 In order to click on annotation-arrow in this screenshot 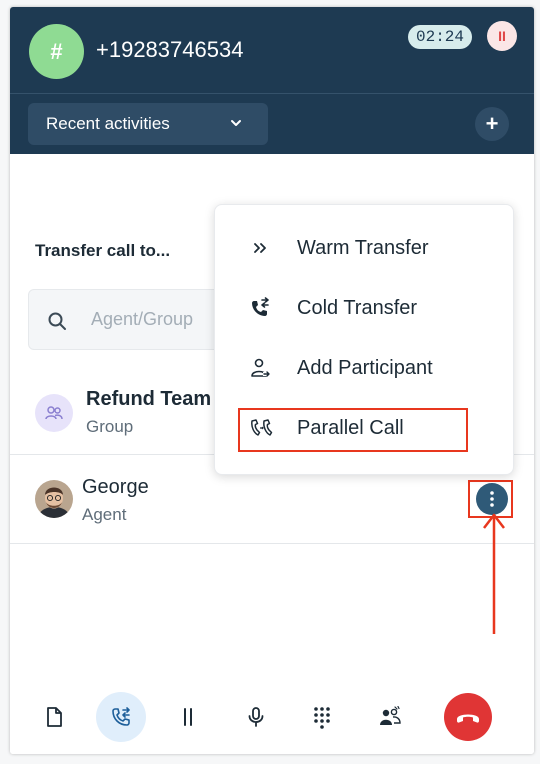, I will do `click(494, 573)`.